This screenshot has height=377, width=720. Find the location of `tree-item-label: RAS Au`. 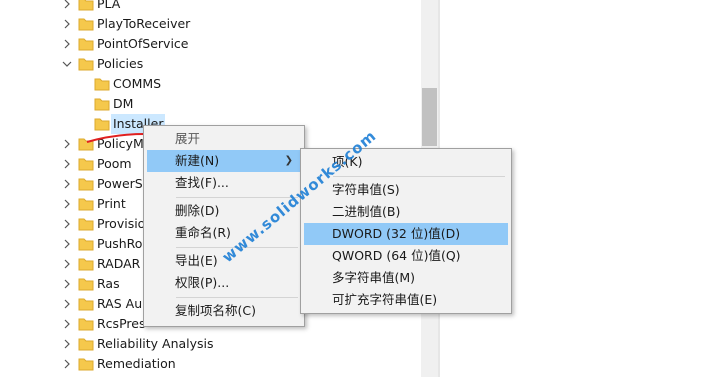

tree-item-label: RAS Au is located at coordinates (120, 303).